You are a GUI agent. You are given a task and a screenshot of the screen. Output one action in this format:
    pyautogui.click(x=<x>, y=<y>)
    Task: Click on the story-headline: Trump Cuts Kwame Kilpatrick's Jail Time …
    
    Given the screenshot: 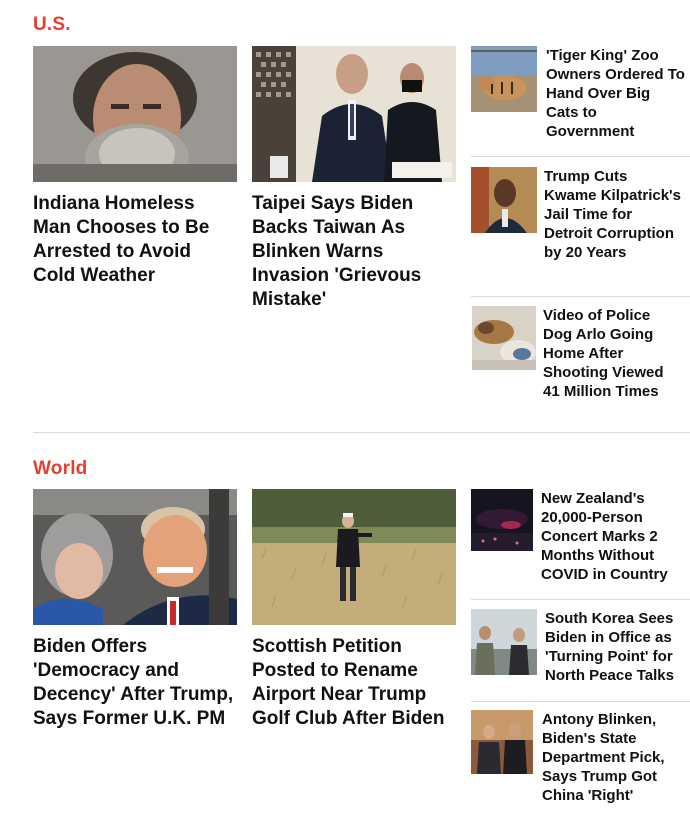 What is the action you would take?
    pyautogui.click(x=614, y=214)
    